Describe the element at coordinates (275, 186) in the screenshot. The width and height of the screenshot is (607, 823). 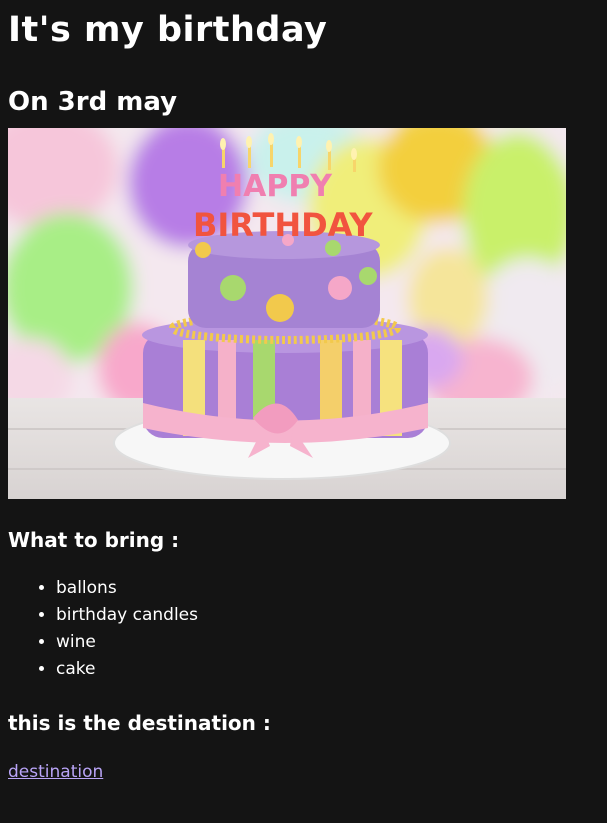
I see `candle-text-happy: HAPPY` at that location.